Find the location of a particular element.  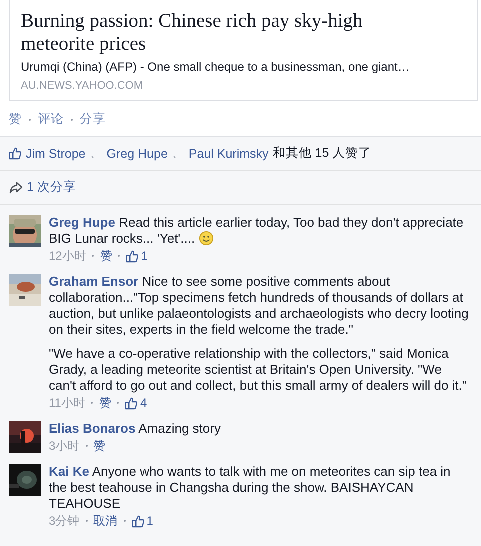

author-name: Greg Hupe is located at coordinates (82, 222).